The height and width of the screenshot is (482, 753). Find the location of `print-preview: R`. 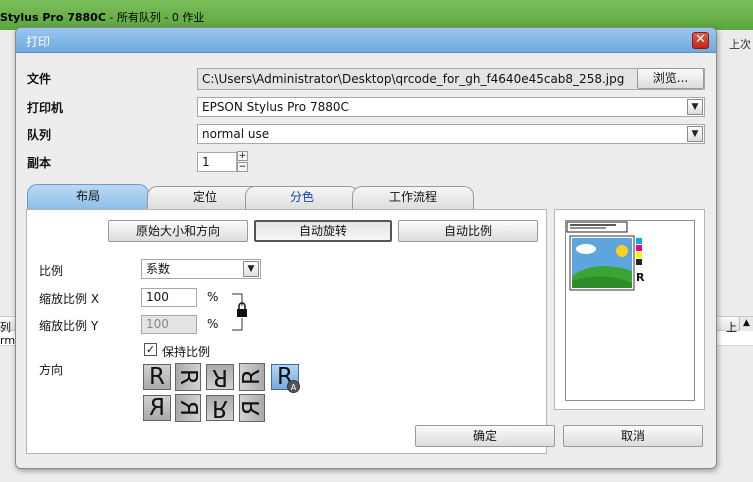

print-preview: R is located at coordinates (629, 309).